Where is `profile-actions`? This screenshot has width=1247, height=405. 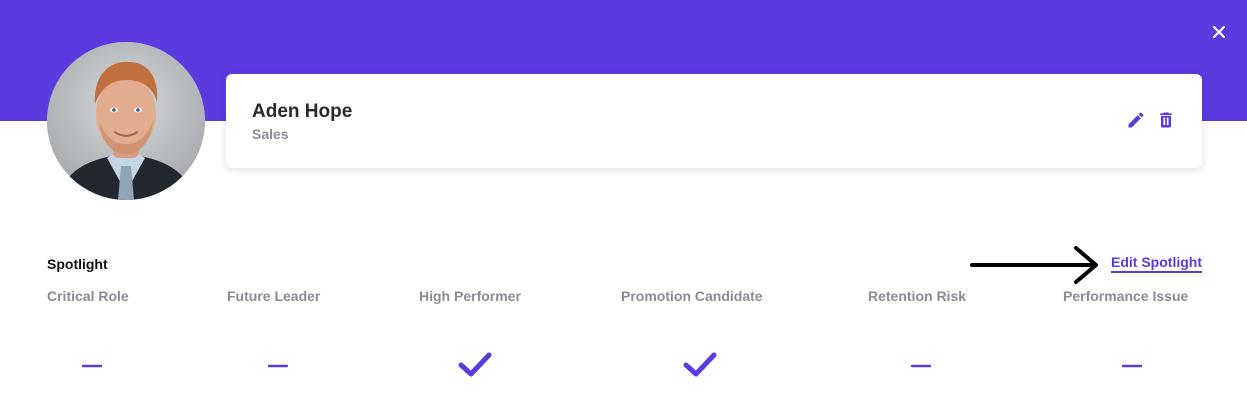
profile-actions is located at coordinates (1151, 120).